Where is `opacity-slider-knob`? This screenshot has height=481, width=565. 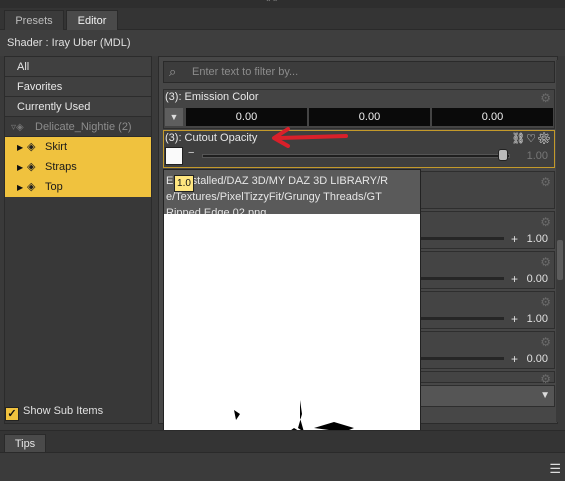
opacity-slider-knob is located at coordinates (503, 155).